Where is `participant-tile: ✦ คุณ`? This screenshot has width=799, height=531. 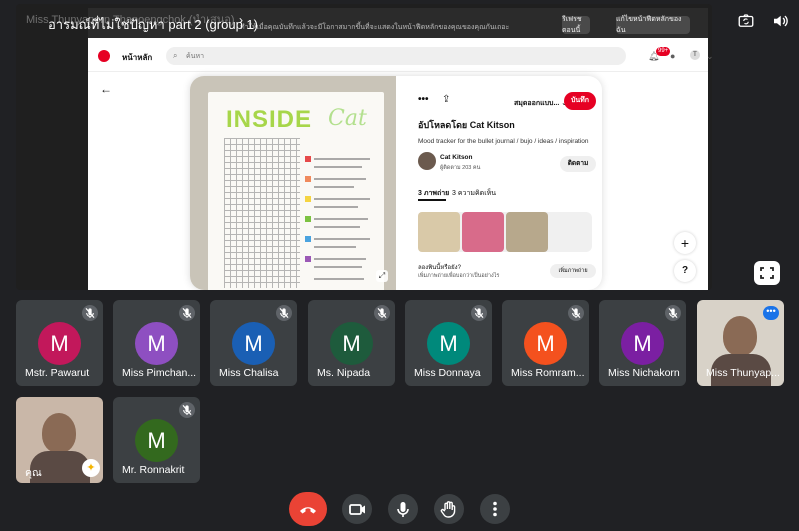 participant-tile: ✦ คุณ is located at coordinates (59, 440).